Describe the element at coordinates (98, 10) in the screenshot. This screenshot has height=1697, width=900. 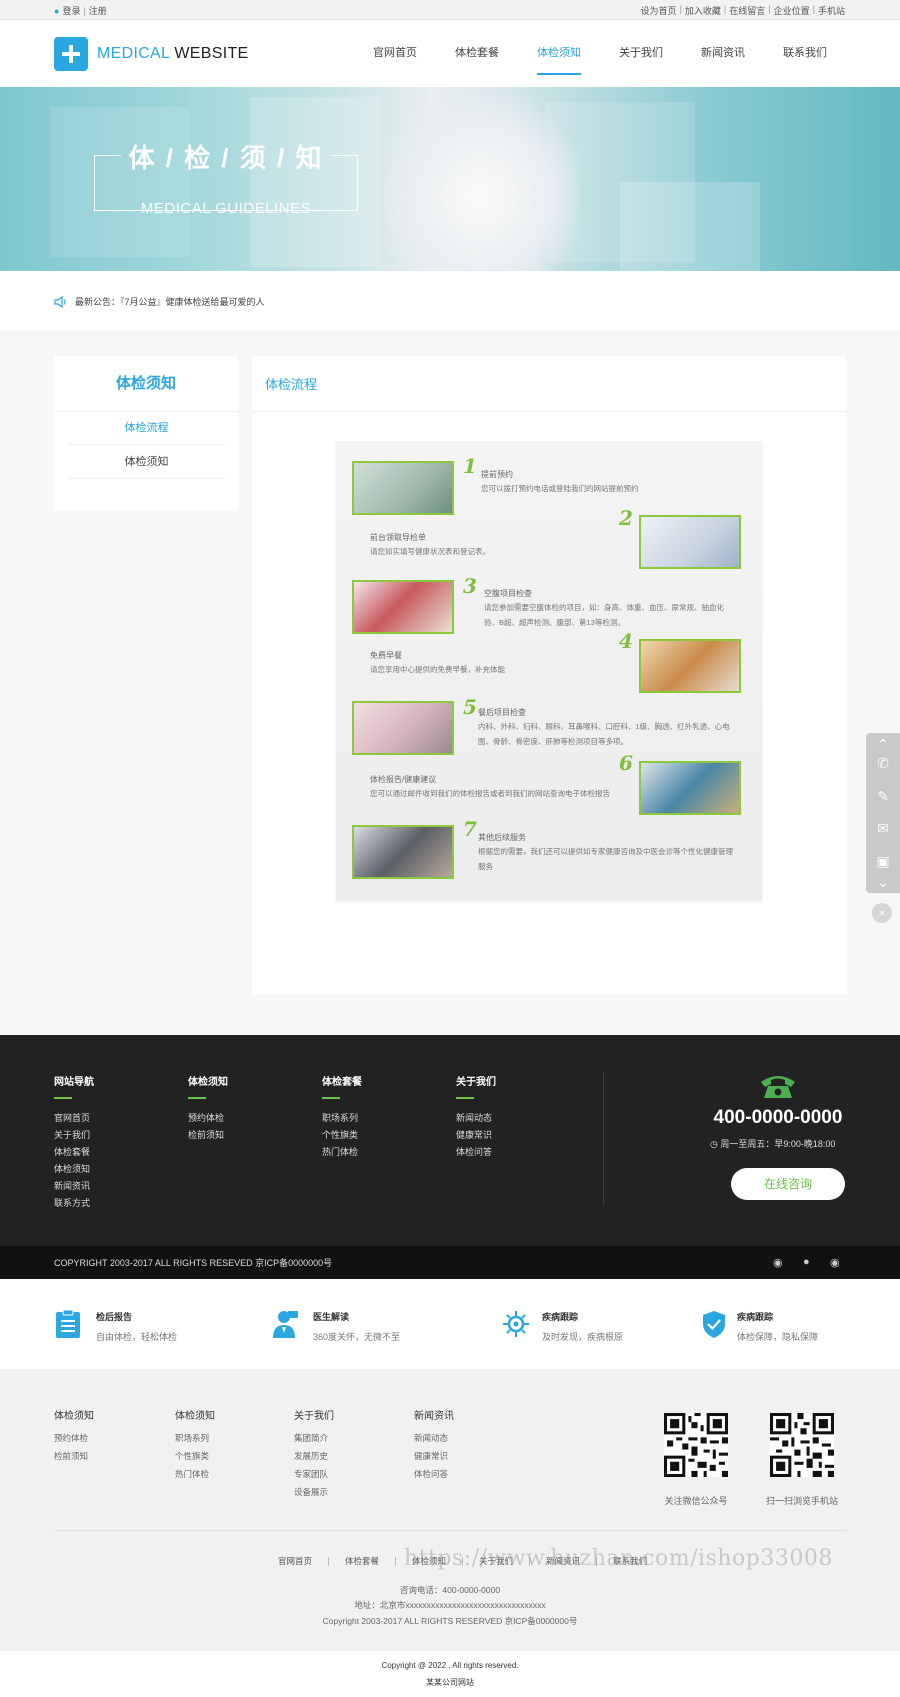
I see `register-link: 注册` at that location.